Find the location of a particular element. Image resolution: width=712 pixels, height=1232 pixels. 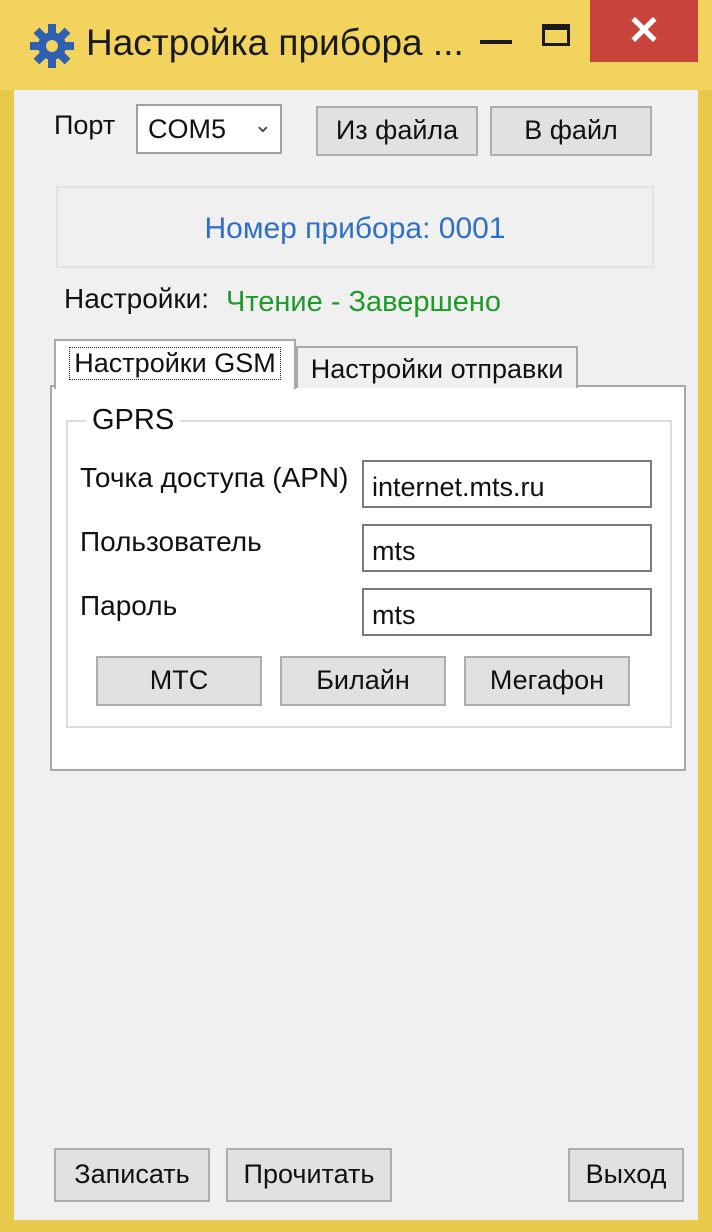

write-button: Записать is located at coordinates (132, 1175).